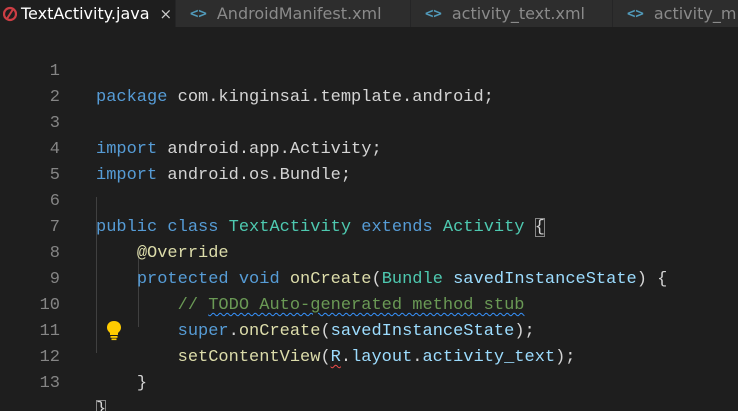 This screenshot has width=738, height=411. I want to click on code-line: 2, so click(369, 83).